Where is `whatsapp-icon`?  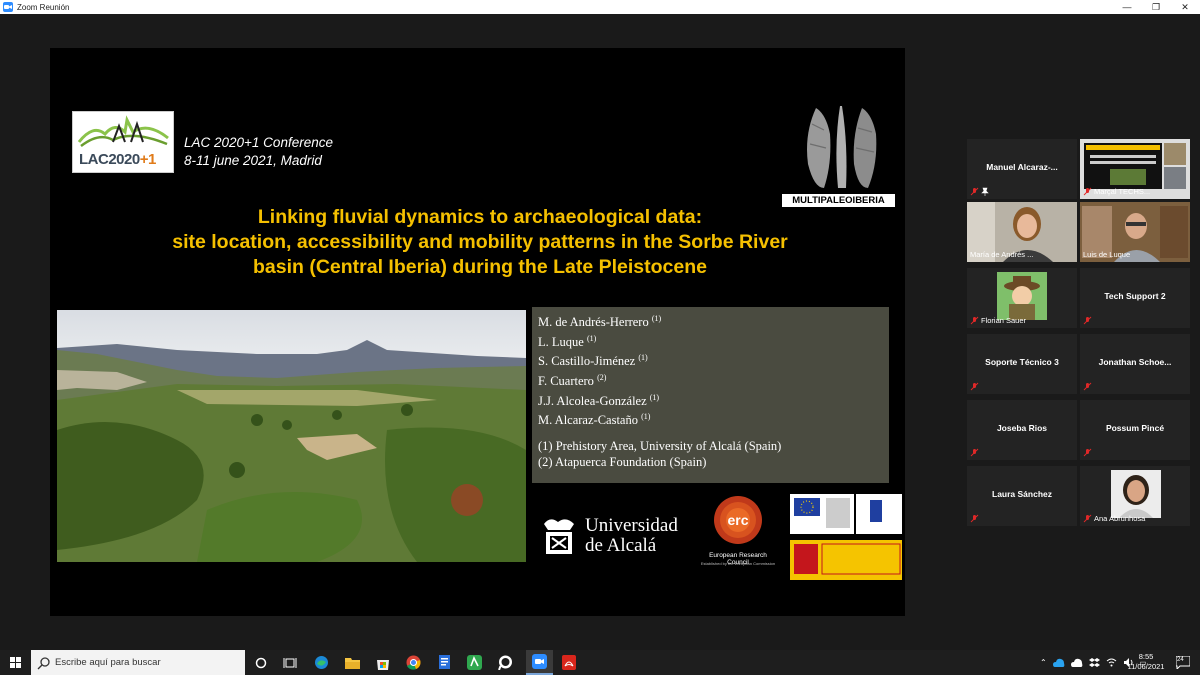 whatsapp-icon is located at coordinates (505, 662).